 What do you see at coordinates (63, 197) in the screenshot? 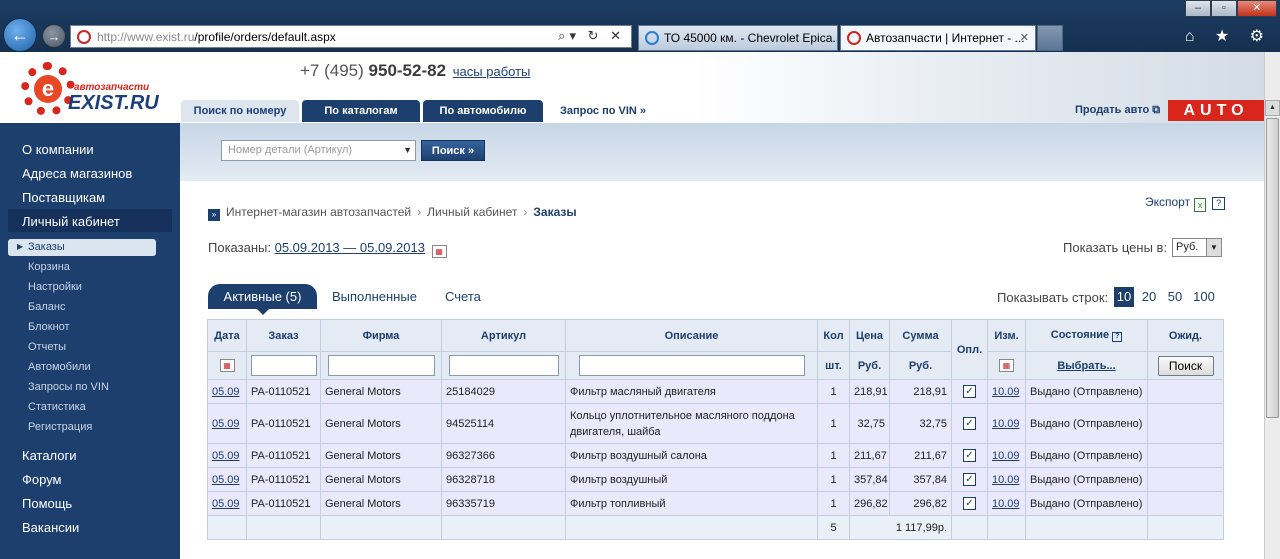
I see `sidebar-item-suppliers: Поставщикам` at bounding box center [63, 197].